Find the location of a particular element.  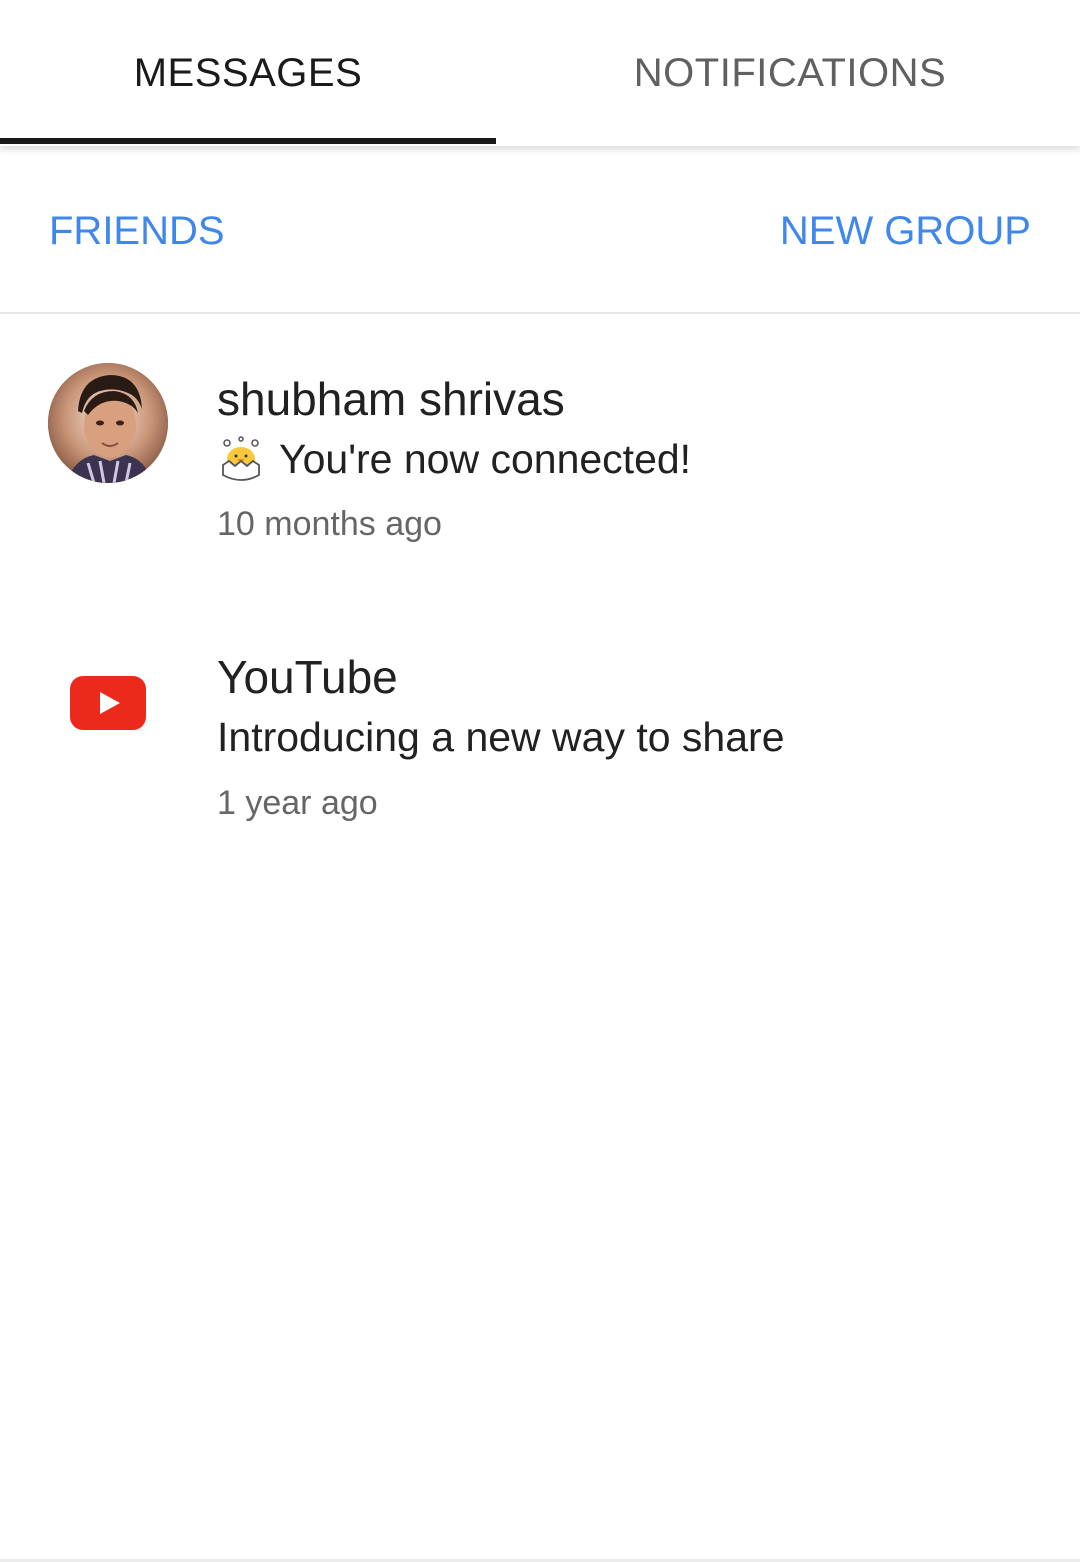

conversation-time: 1 year ago is located at coordinates (297, 803).